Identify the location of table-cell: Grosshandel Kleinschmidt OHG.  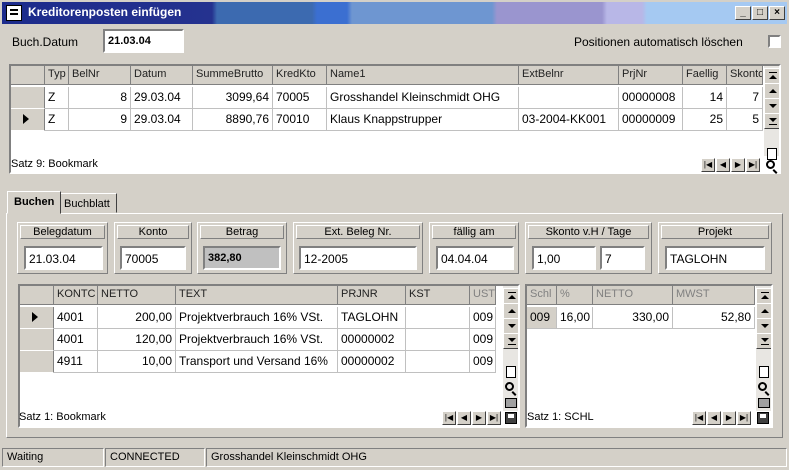
(423, 98).